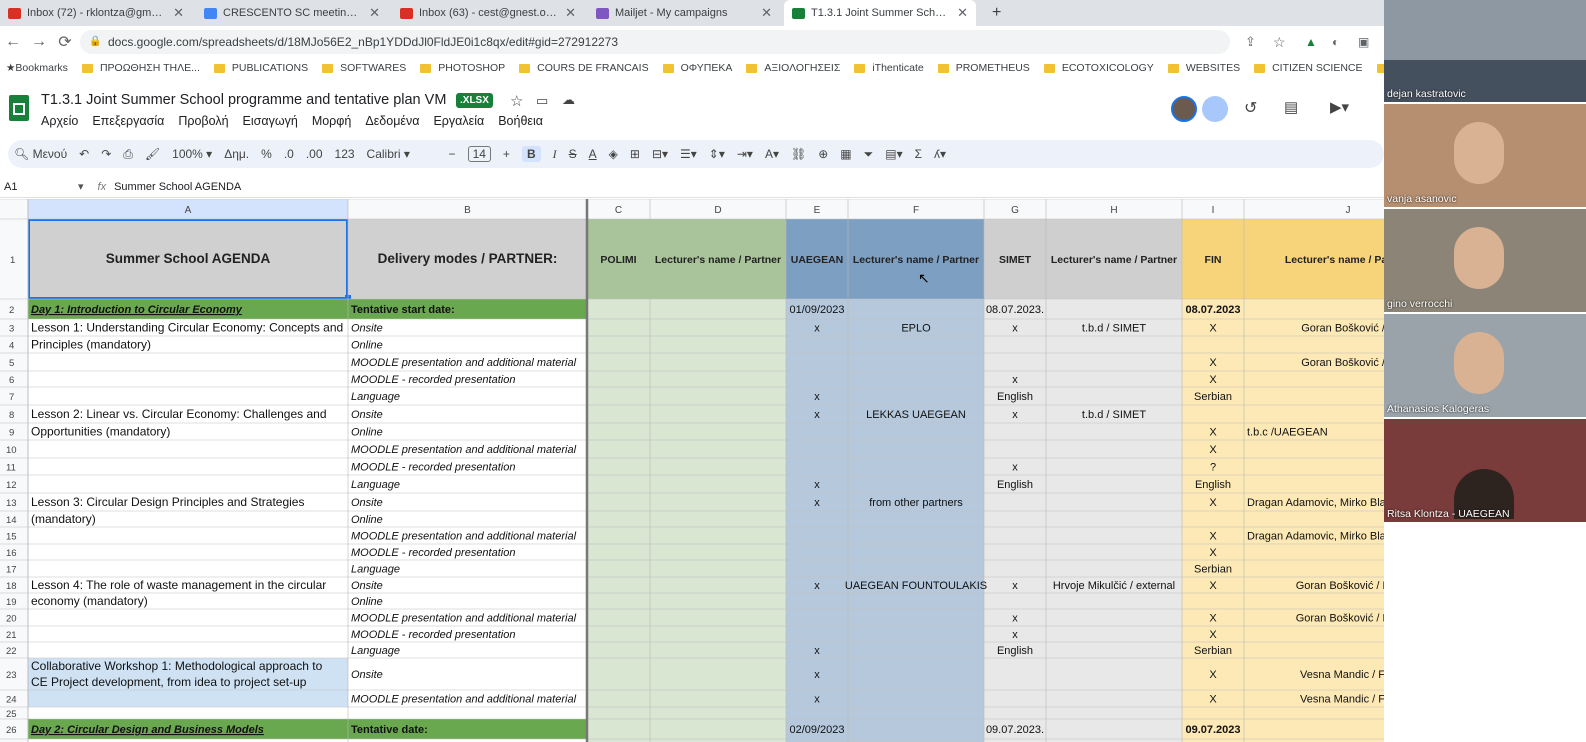 The height and width of the screenshot is (742, 1586). Describe the element at coordinates (332, 121) in the screenshot. I see `menu-item: Μορφή` at that location.